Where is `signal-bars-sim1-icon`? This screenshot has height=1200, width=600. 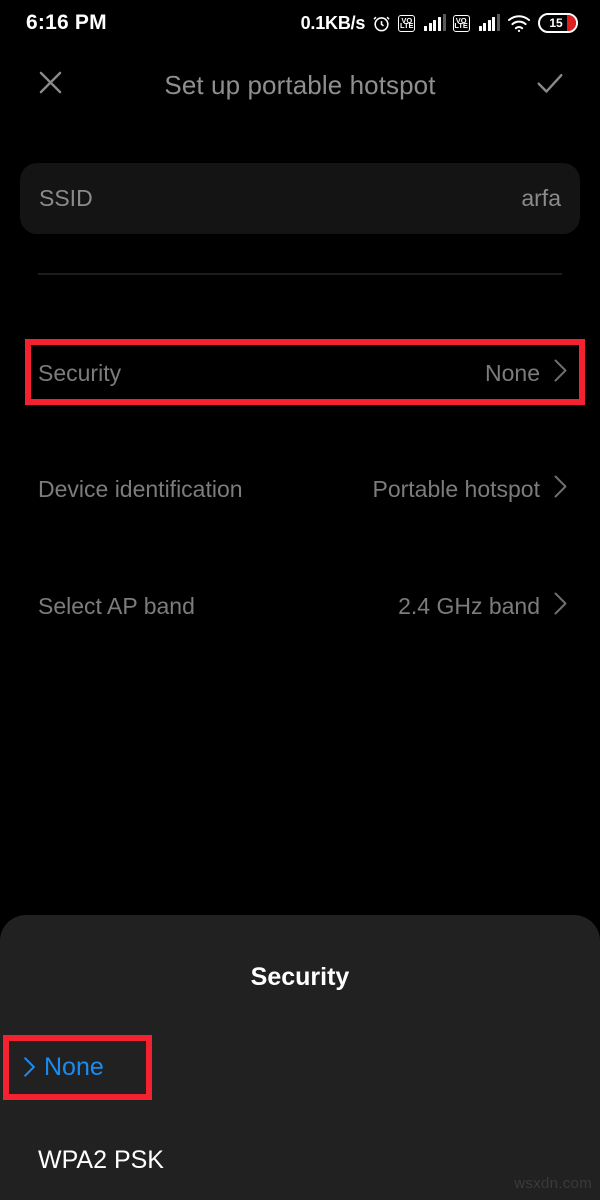
signal-bars-sim1-icon is located at coordinates (435, 22).